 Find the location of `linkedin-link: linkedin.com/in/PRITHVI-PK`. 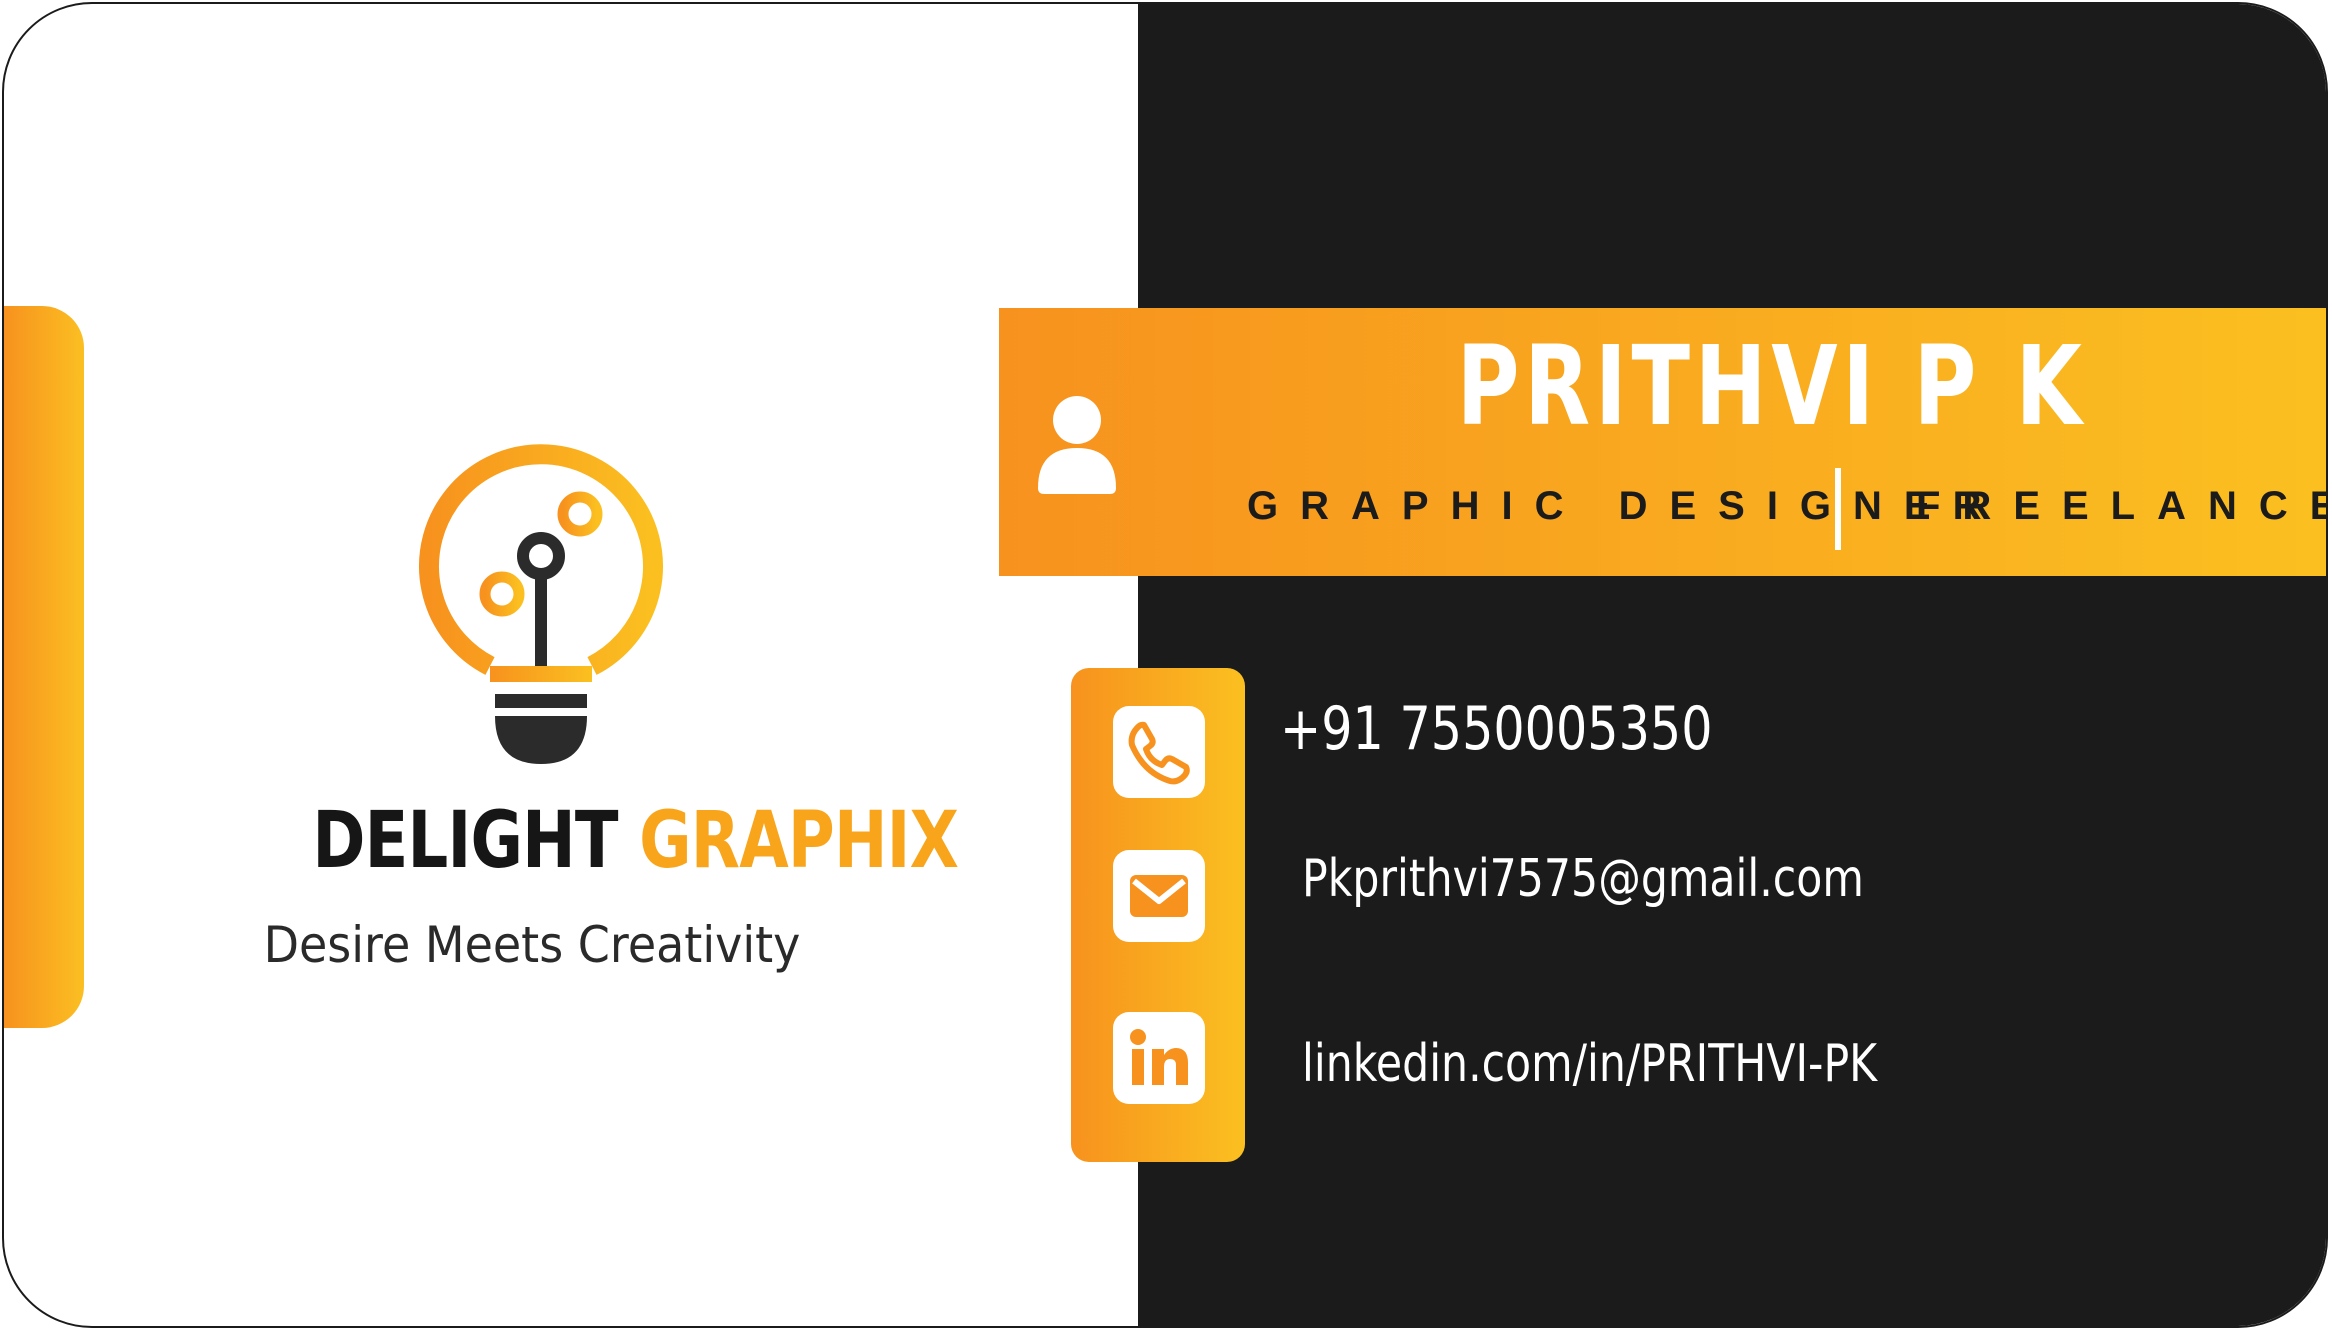

linkedin-link: linkedin.com/in/PRITHVI-PK is located at coordinates (1589, 1064).